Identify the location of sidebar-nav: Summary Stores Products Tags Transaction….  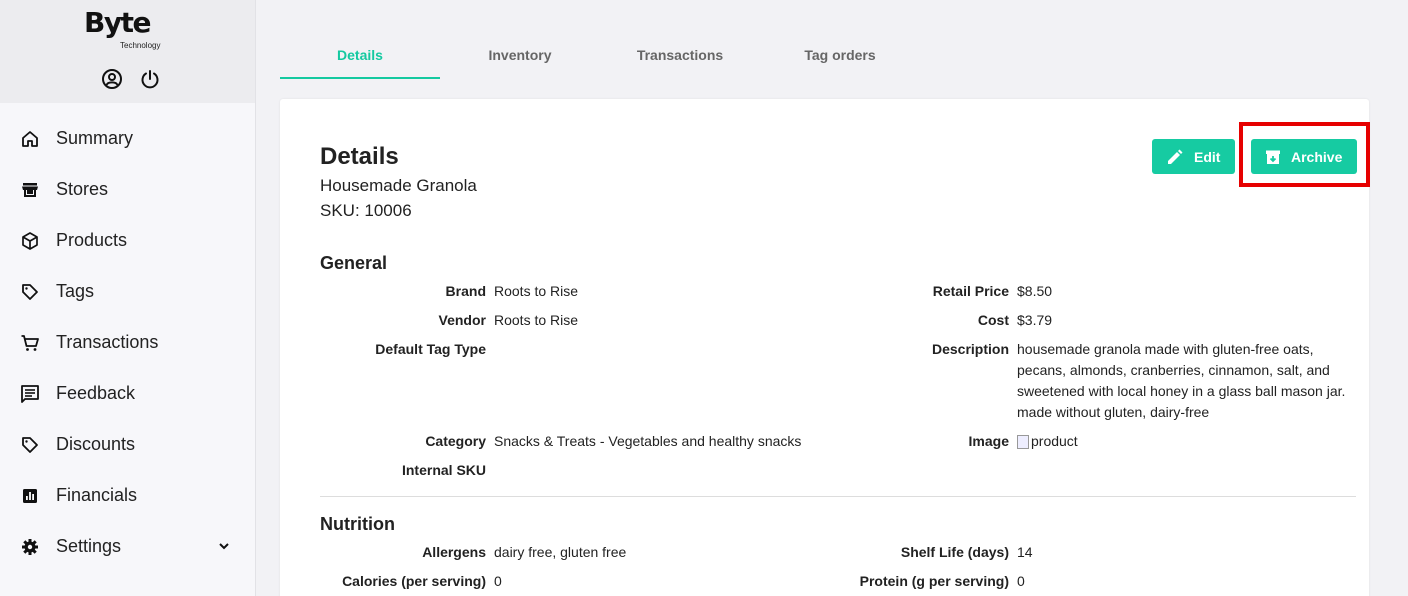
(128, 342).